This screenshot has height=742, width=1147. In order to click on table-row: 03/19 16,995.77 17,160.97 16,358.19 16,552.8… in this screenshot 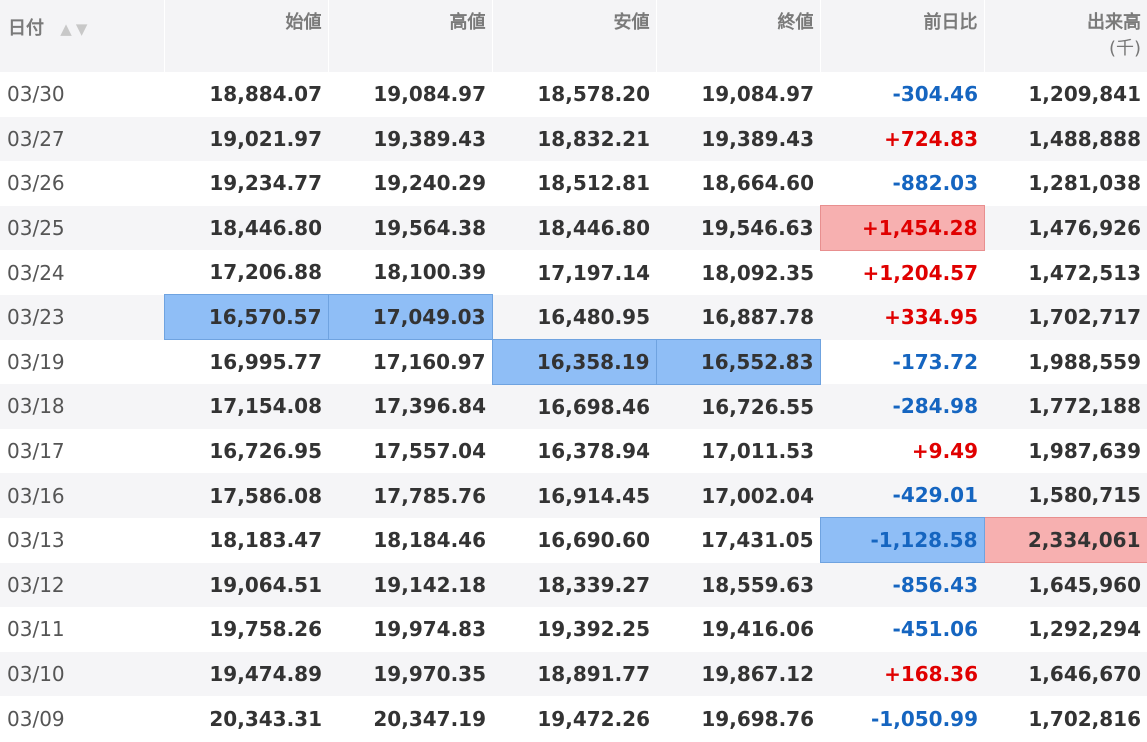, I will do `click(573, 362)`.